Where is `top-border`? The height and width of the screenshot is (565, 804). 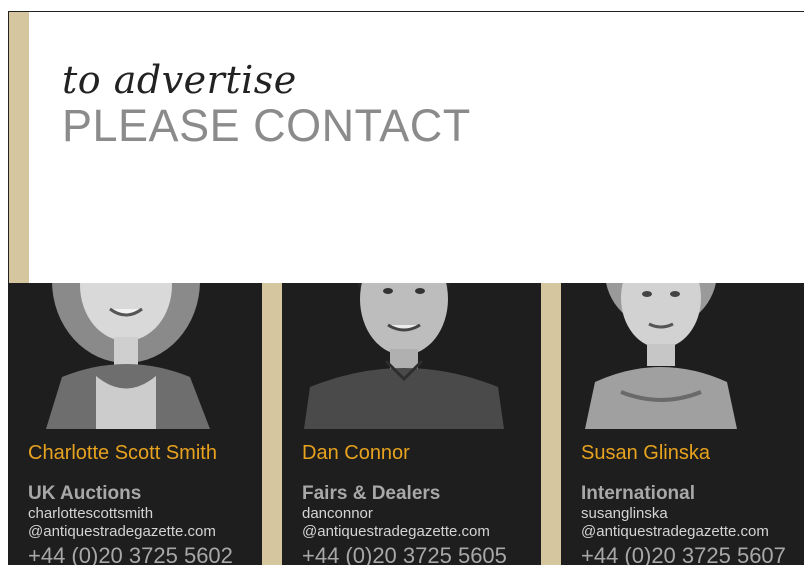
top-border is located at coordinates (406, 11).